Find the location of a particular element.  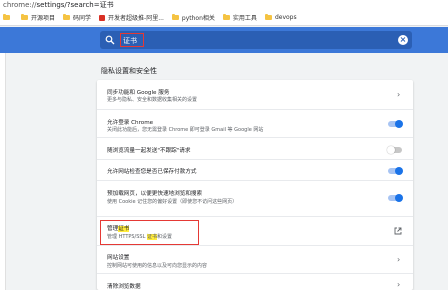

row-do-not-track: 随浏览流量一起发送"不跟踪"请求 is located at coordinates (255, 149).